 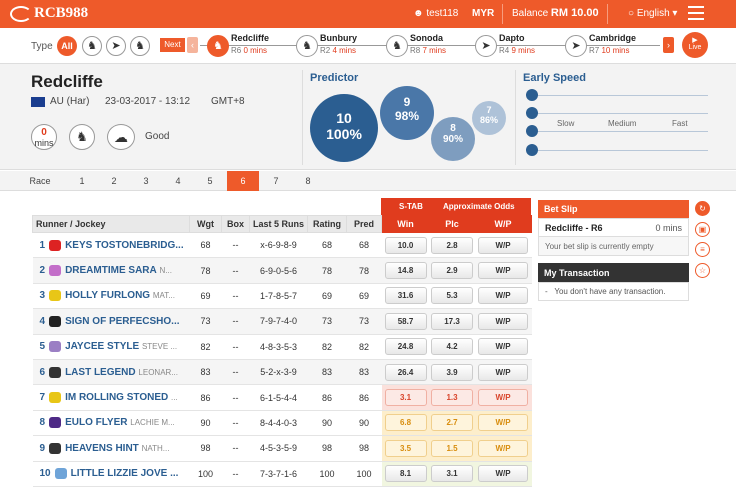 What do you see at coordinates (102, 448) in the screenshot?
I see `horse-name: HEAVENS HINT` at bounding box center [102, 448].